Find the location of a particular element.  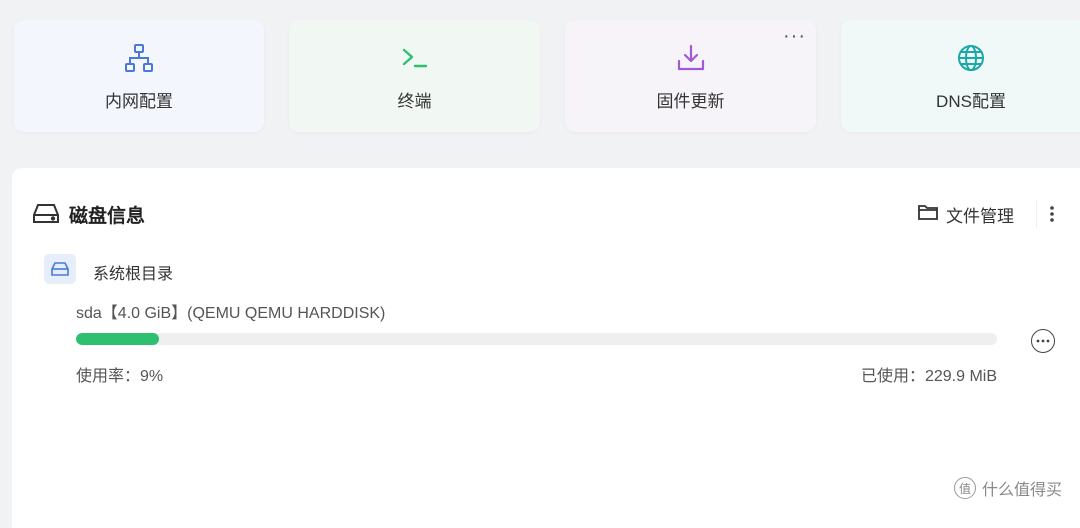

tile-label: 内网配置 is located at coordinates (139, 101).